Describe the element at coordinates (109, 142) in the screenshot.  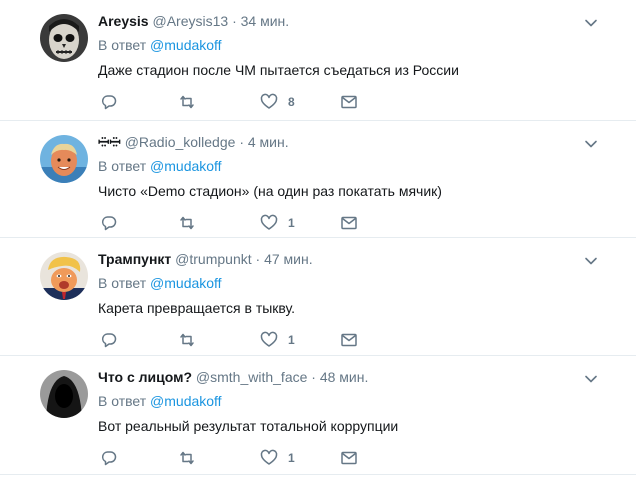
I see `display-name: ꟷ̤̈ꟷ̤̈` at that location.